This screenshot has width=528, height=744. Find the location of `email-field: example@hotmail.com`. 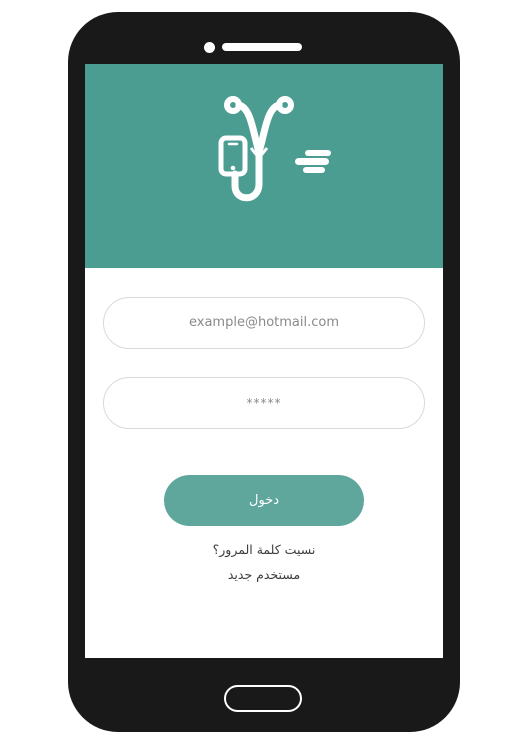

email-field: example@hotmail.com is located at coordinates (264, 323).